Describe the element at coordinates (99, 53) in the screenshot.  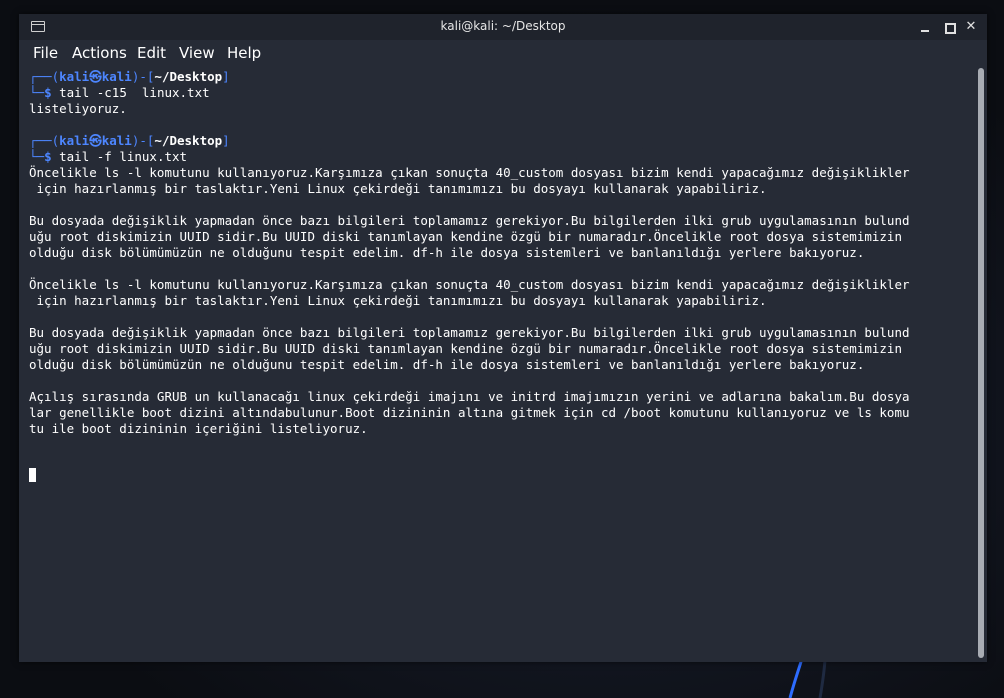
I see `menu-actions: Actions` at that location.